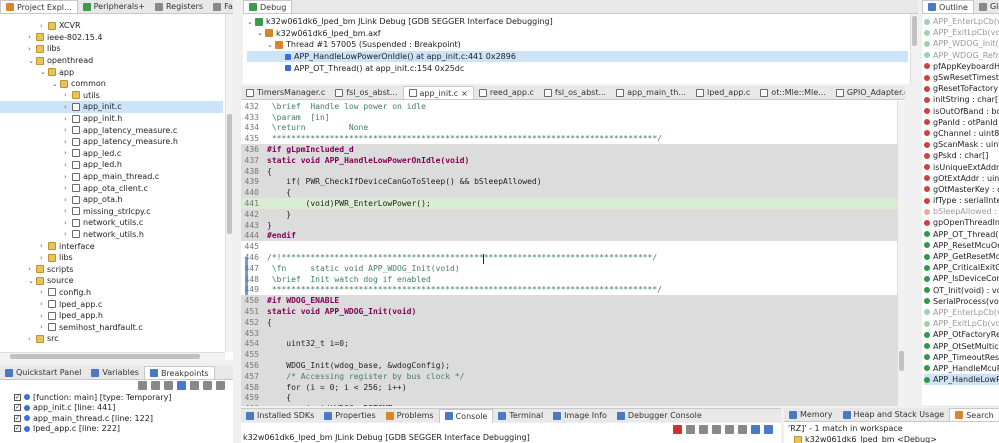  I want to click on code-line: 434 \return None, so click(573, 128).